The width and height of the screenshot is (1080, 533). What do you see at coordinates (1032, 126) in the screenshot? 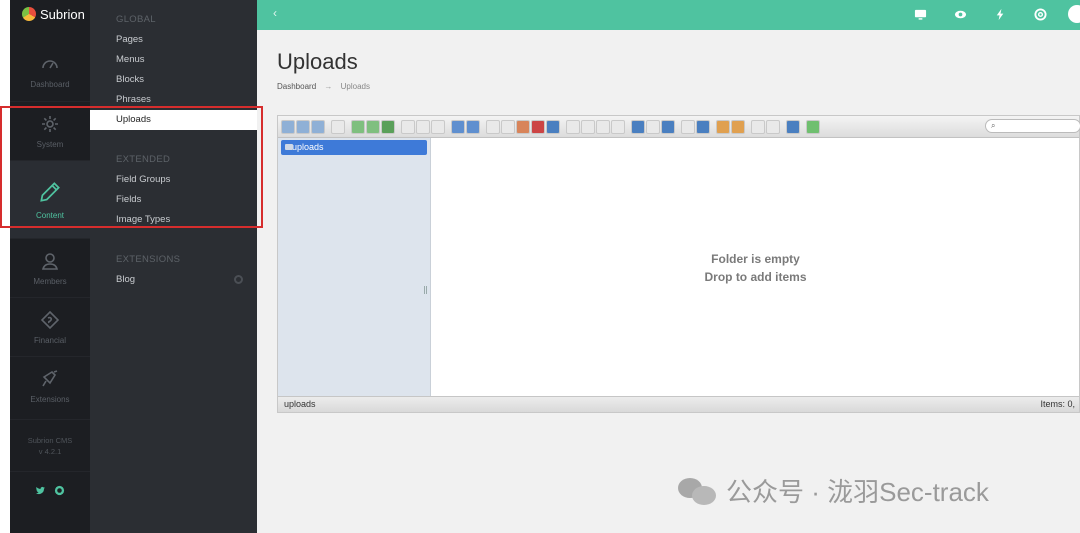
I see `file-search-input: ⌕` at bounding box center [1032, 126].